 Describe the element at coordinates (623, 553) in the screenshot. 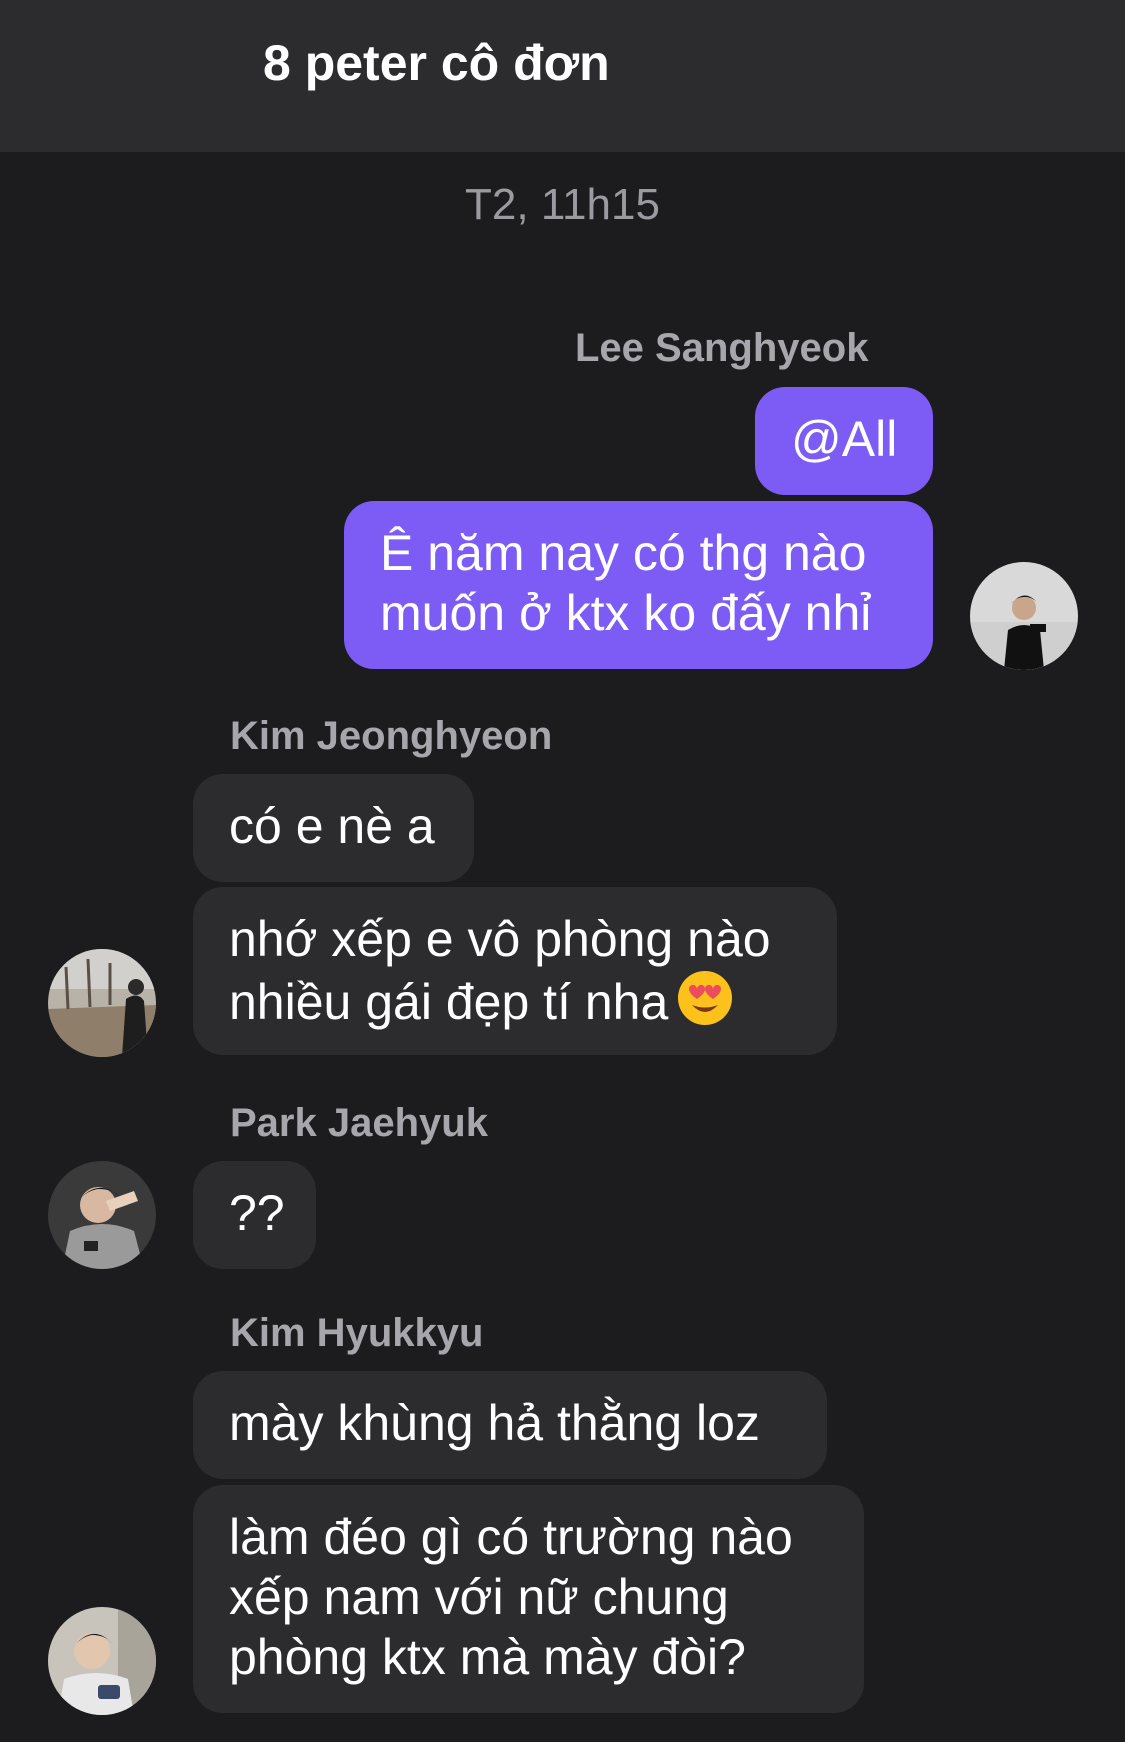

I see `message-text-line: Ê năm nay có thg nào` at that location.